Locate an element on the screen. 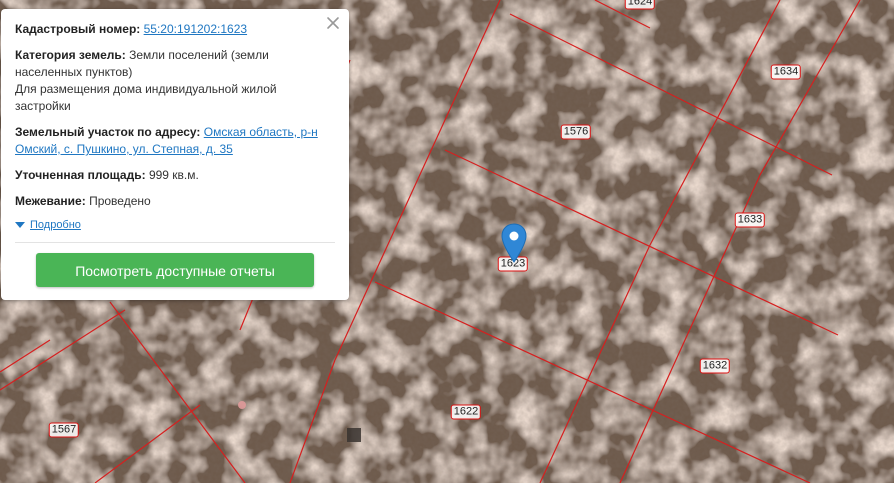 The height and width of the screenshot is (483, 894). view-reports-button: Посмотреть доступные отчеты is located at coordinates (175, 270).